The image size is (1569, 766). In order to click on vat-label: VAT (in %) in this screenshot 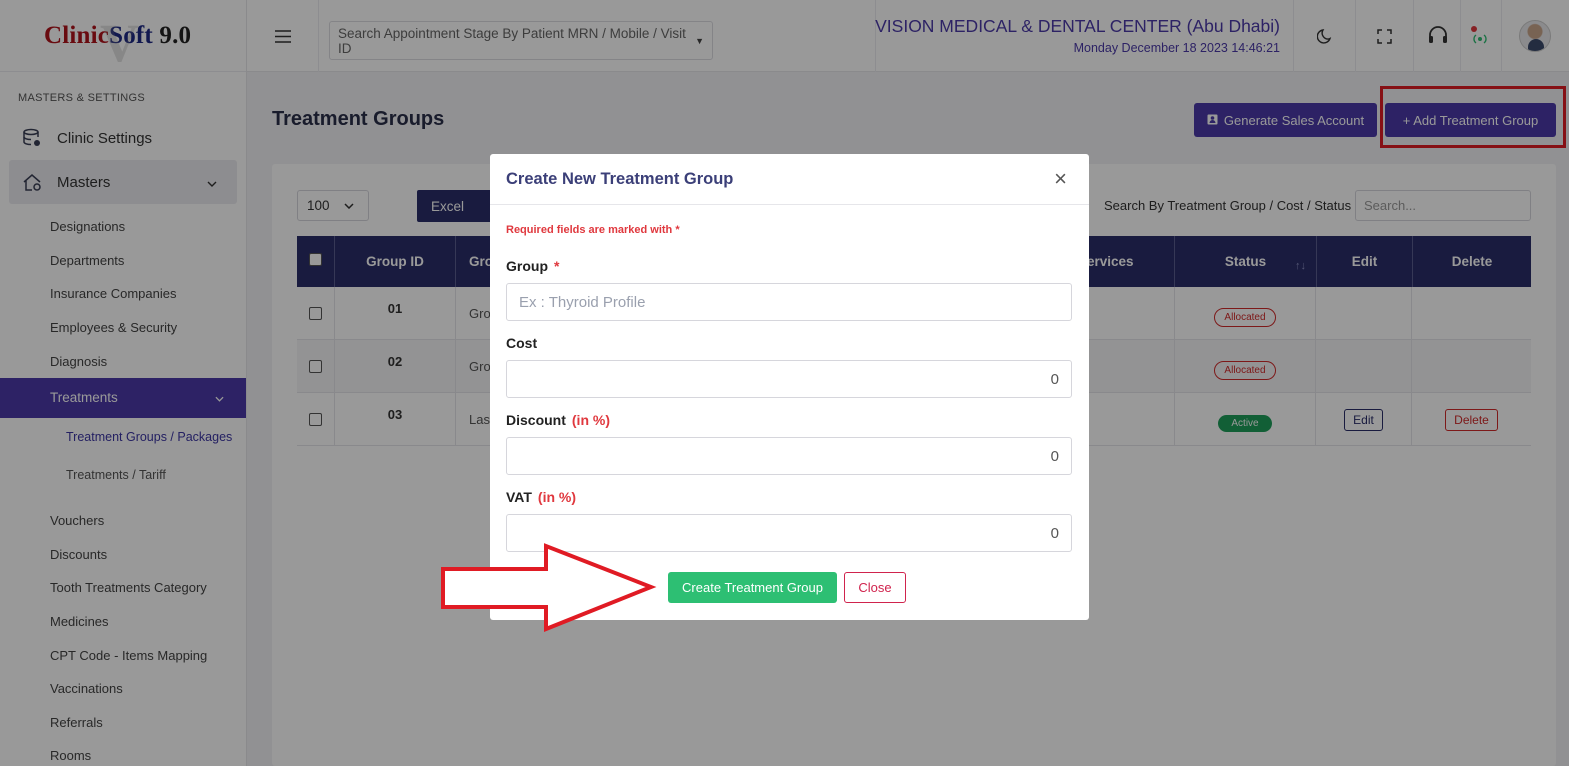, I will do `click(541, 497)`.